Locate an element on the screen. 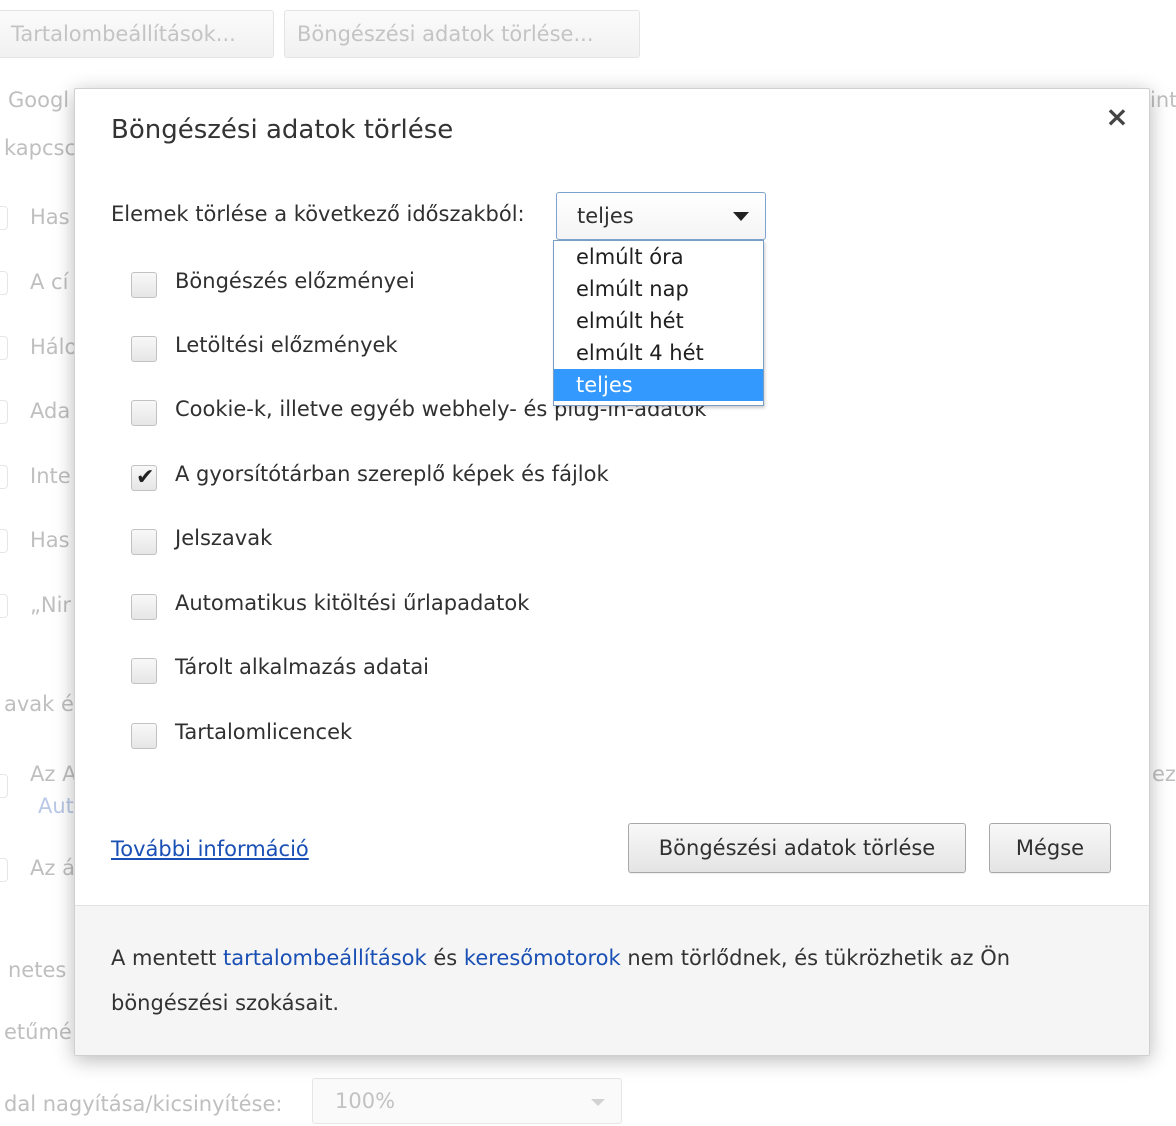 Image resolution: width=1176 pixels, height=1126 pixels. bg-text-row2: A cí is located at coordinates (49, 282).